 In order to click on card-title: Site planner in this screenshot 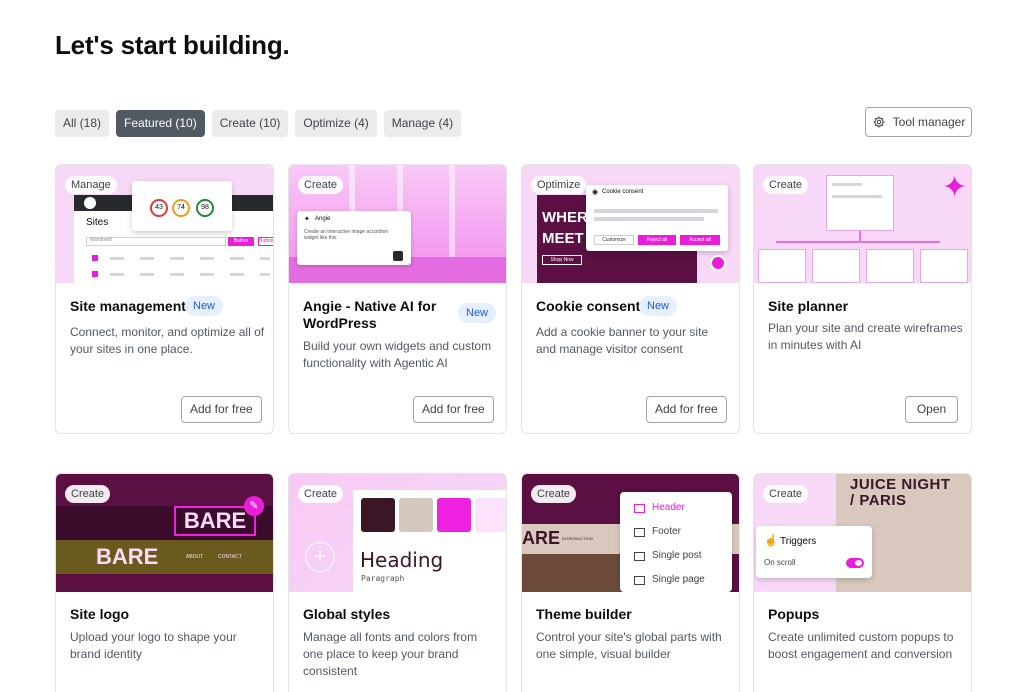, I will do `click(808, 306)`.